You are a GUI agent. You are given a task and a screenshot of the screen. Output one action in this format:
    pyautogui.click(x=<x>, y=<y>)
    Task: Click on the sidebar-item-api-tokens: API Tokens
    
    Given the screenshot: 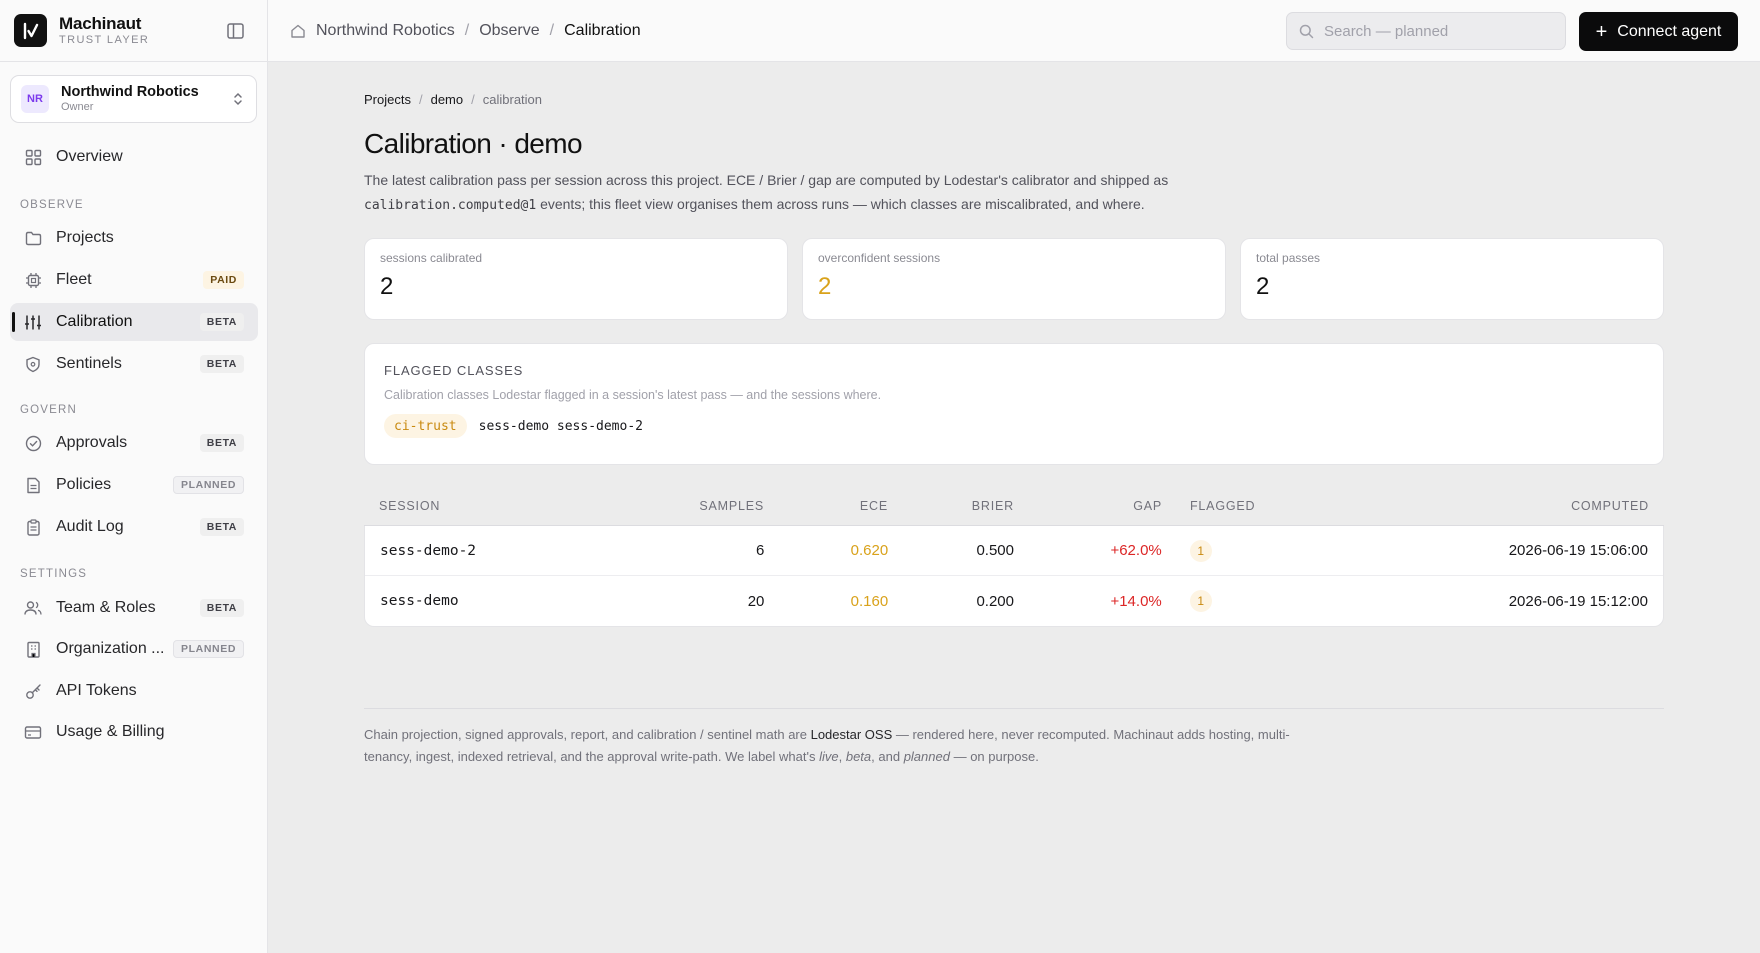 What is the action you would take?
    pyautogui.click(x=134, y=691)
    